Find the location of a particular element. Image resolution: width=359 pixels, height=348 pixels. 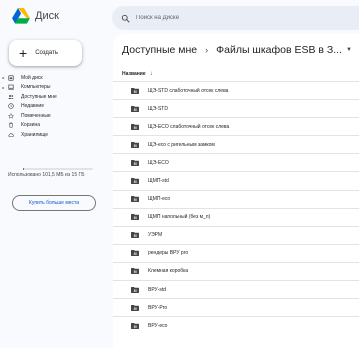

sidebar-item-storage: Хранилище is located at coordinates (50, 135).